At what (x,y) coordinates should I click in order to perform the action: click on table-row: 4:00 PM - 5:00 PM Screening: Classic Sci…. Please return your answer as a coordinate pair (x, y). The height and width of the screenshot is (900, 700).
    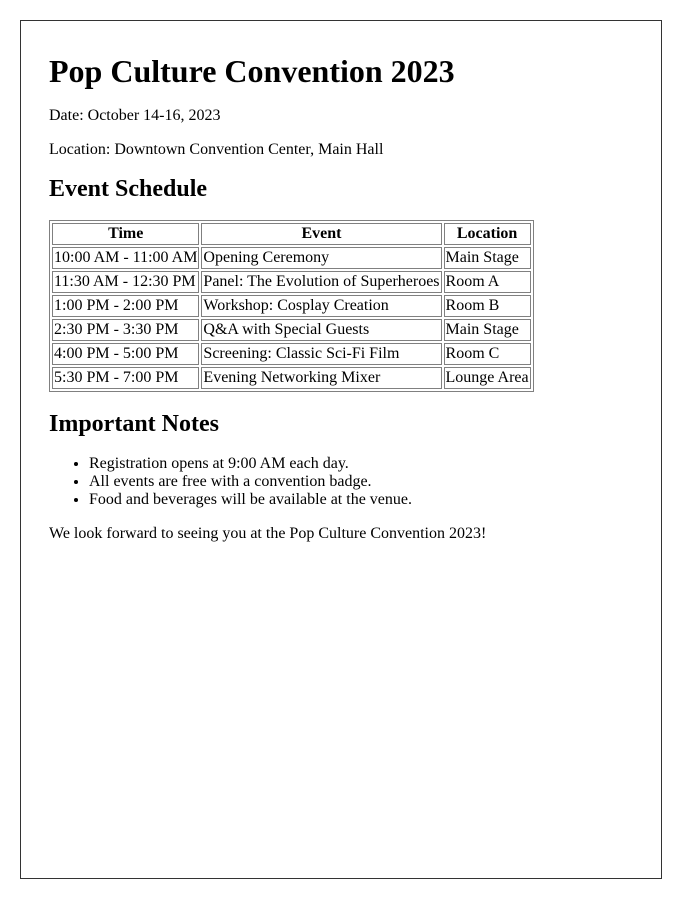
    Looking at the image, I should click on (291, 354).